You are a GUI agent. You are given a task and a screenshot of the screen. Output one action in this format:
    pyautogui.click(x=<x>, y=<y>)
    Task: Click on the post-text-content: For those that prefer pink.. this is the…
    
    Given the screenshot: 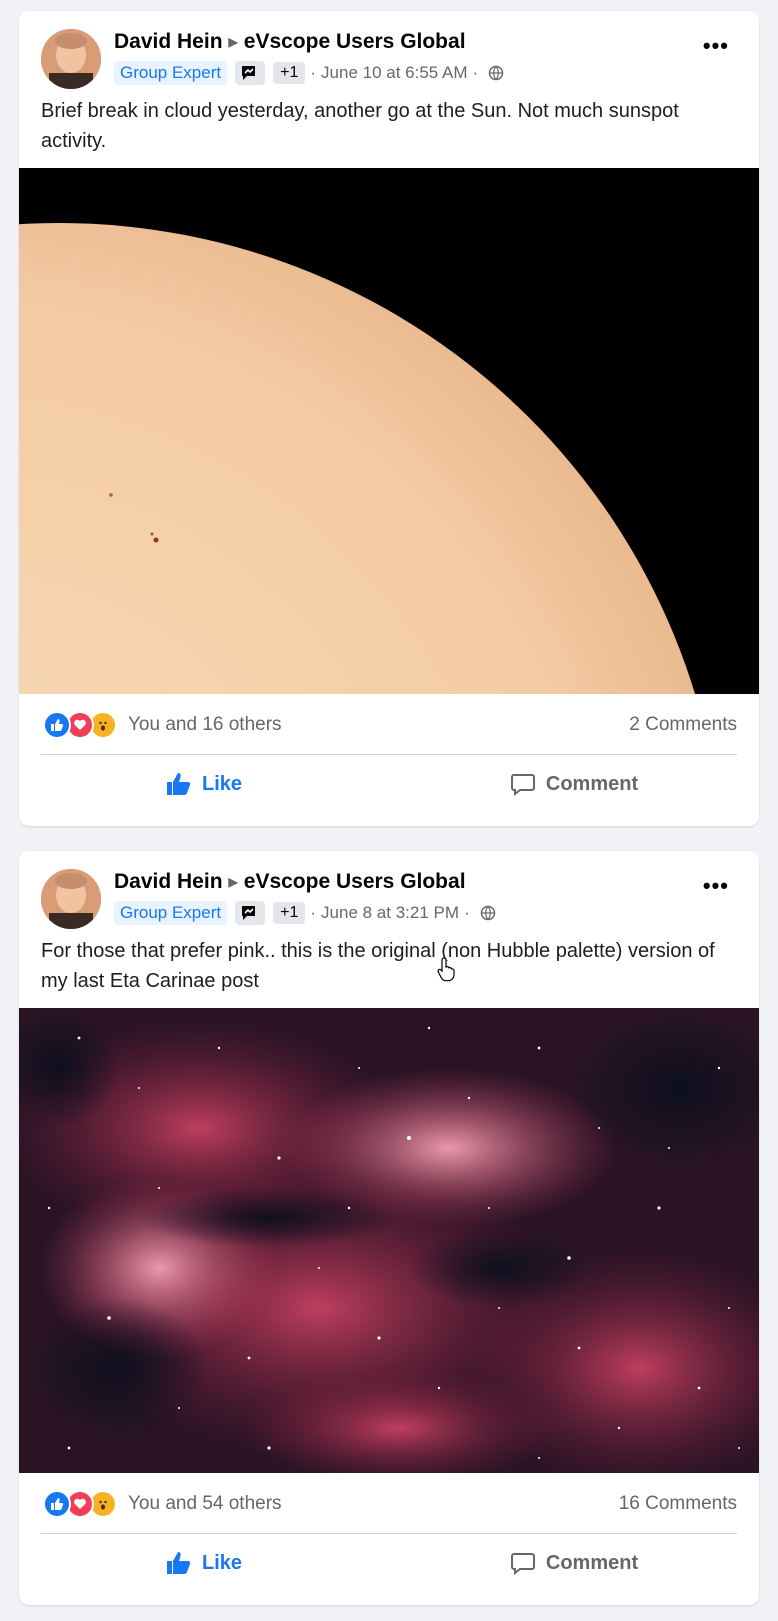 What is the action you would take?
    pyautogui.click(x=378, y=966)
    